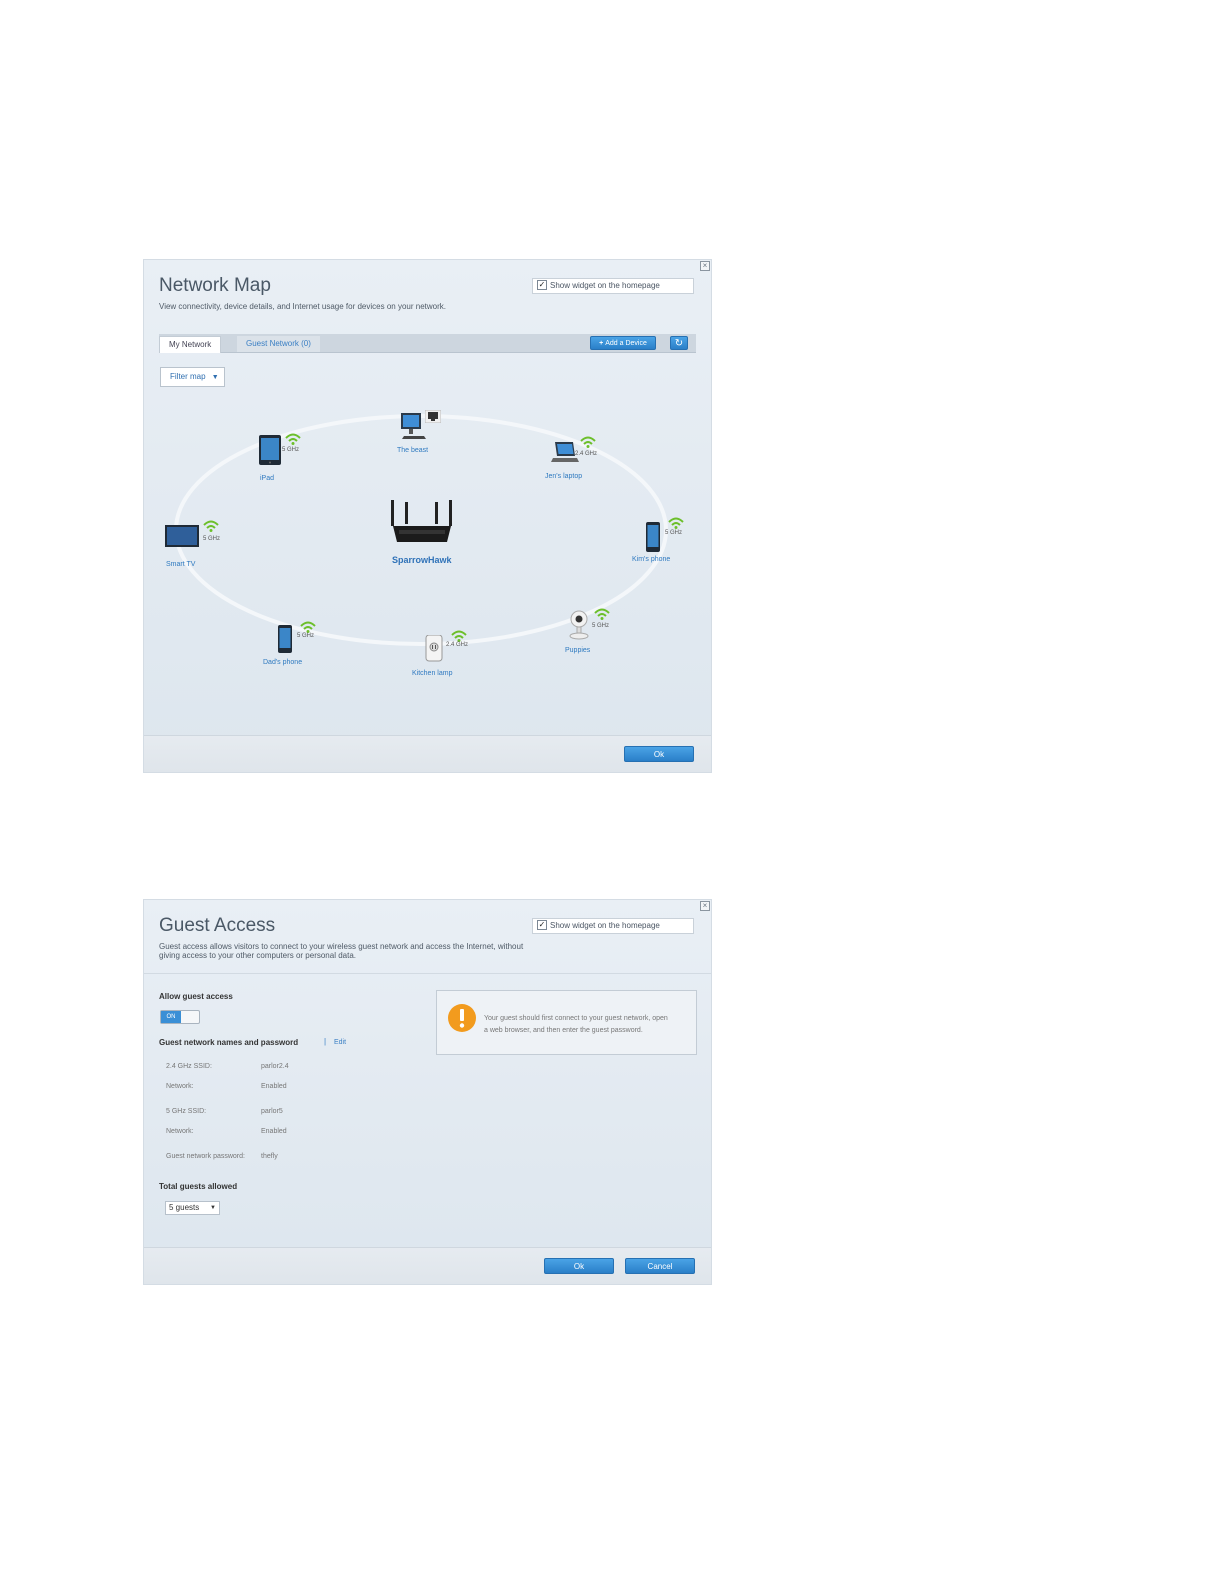  What do you see at coordinates (651, 559) in the screenshot?
I see `device-label: Kim's phone` at bounding box center [651, 559].